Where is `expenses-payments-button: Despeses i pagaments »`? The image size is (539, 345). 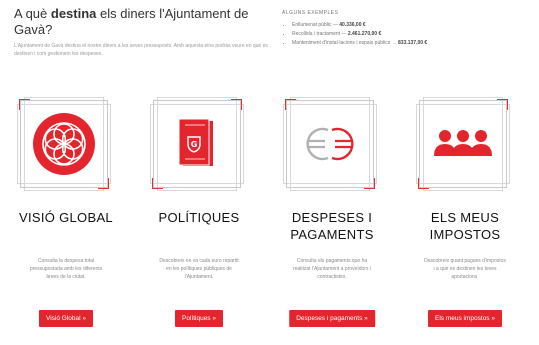
expenses-payments-button: Despeses i pagaments » is located at coordinates (332, 318).